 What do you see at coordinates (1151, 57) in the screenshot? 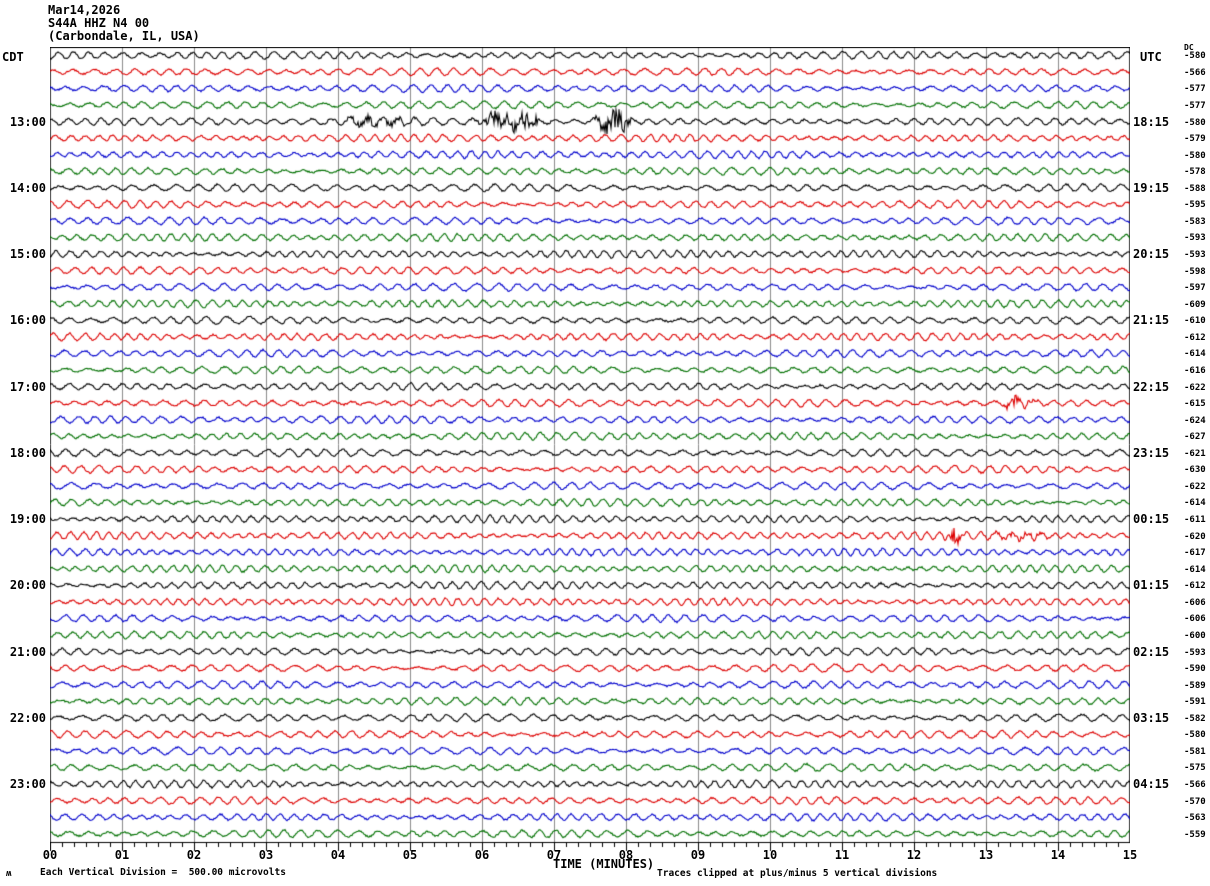
I see `utc-axis-header: UTC` at bounding box center [1151, 57].